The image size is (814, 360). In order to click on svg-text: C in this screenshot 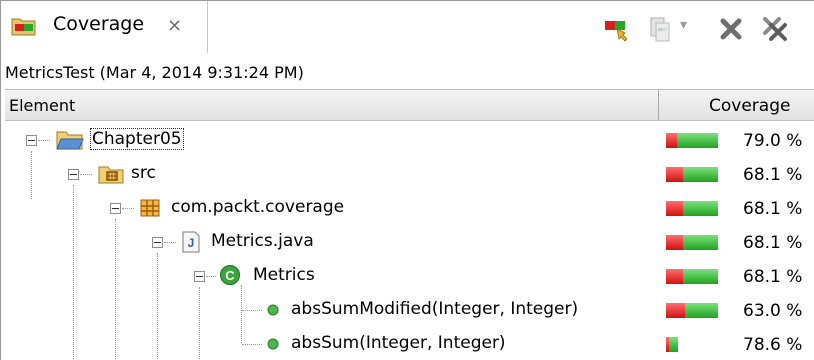, I will do `click(230, 275)`.